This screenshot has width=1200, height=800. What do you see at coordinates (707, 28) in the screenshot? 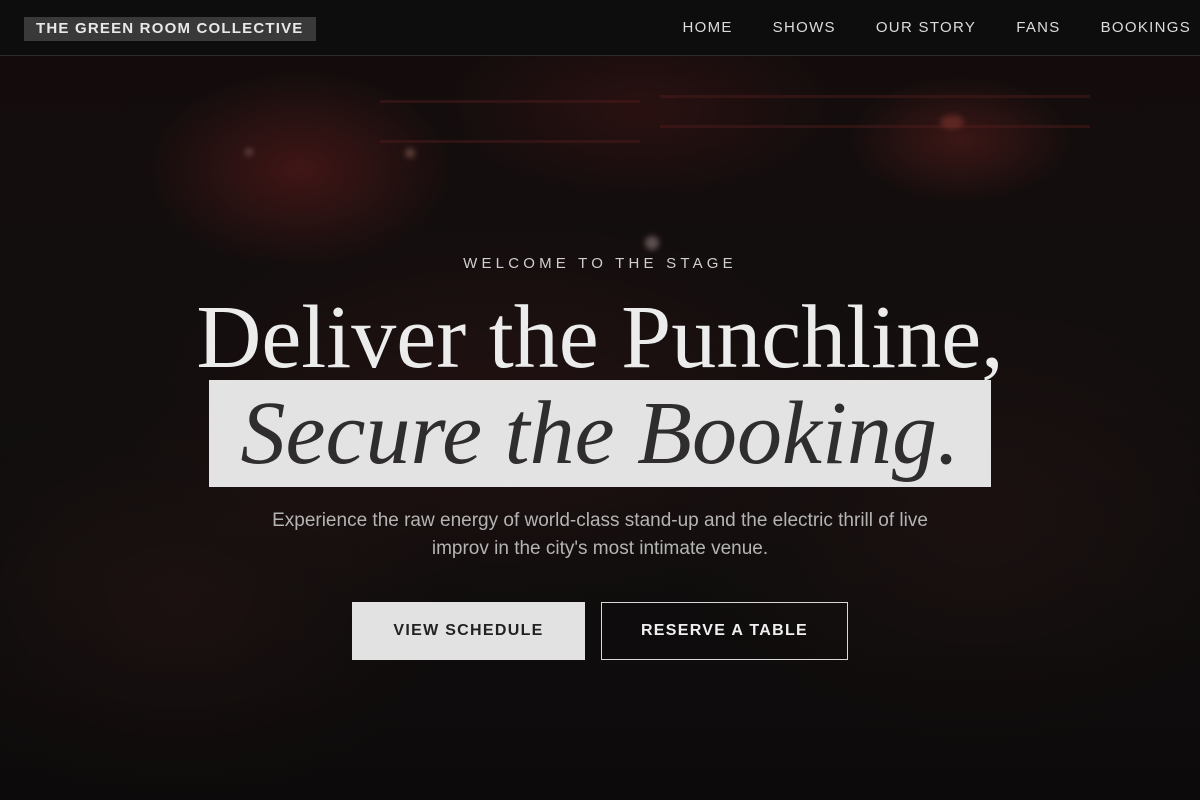
I see `nav-link-home: HOME` at bounding box center [707, 28].